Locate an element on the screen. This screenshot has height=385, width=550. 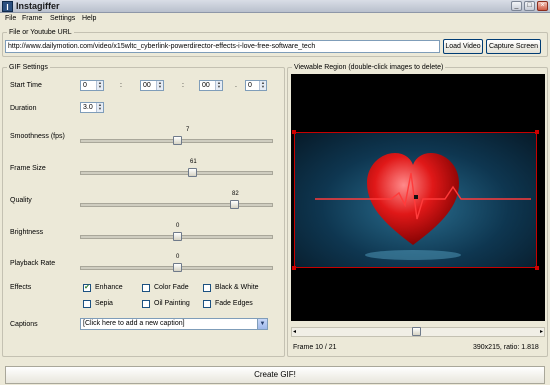
frame-size-slider-thumb is located at coordinates (192, 172).